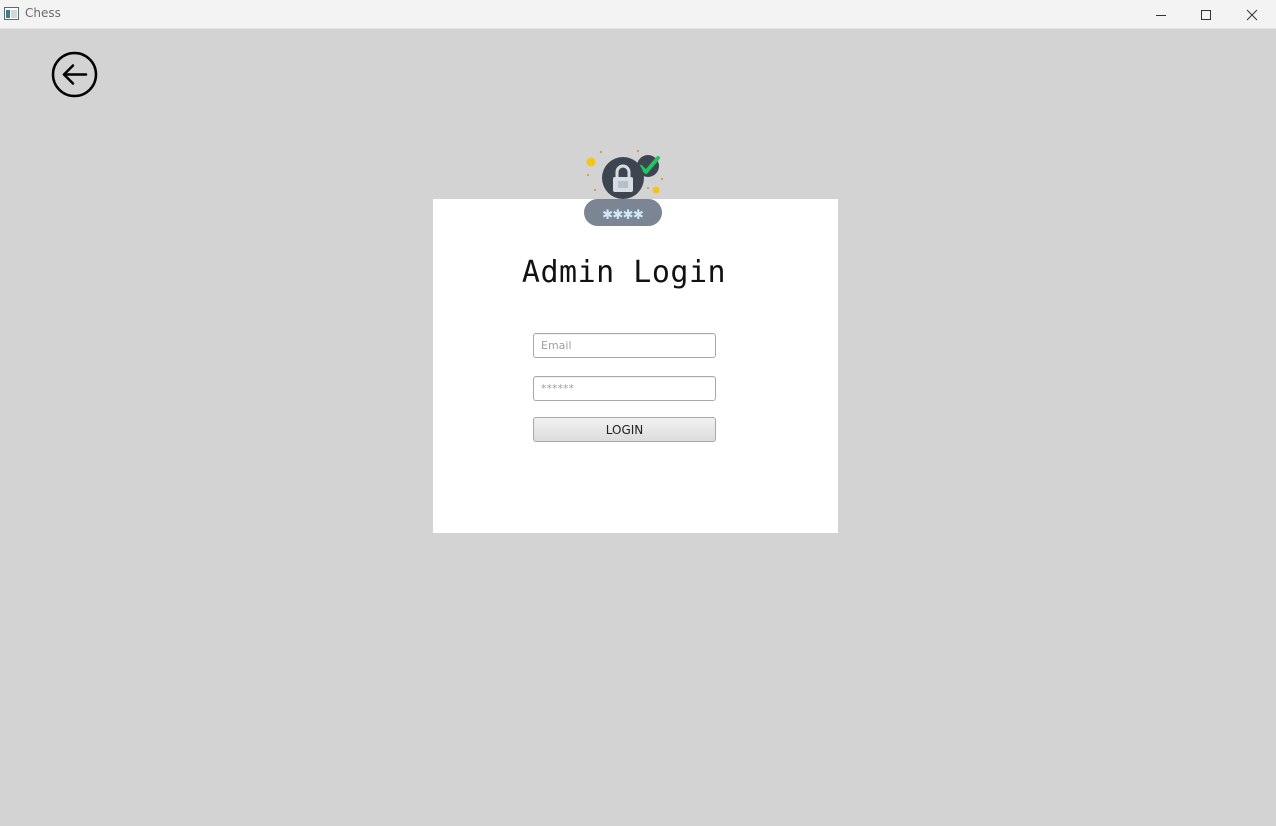 The width and height of the screenshot is (1276, 826). What do you see at coordinates (11, 13) in the screenshot?
I see `app-icon` at bounding box center [11, 13].